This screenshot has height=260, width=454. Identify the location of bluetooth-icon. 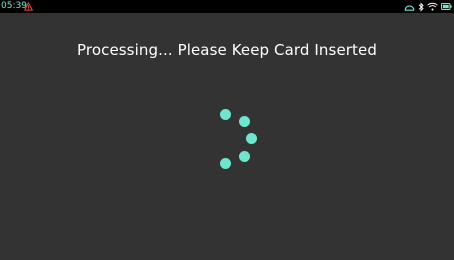
(421, 6).